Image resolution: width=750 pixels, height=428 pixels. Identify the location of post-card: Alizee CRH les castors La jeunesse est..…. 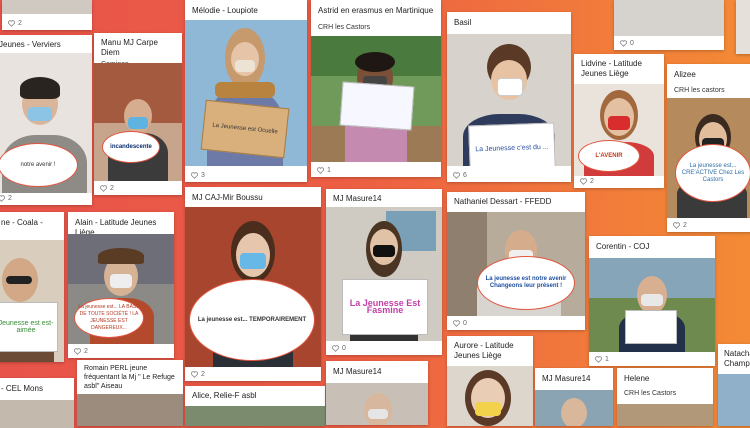
(708, 148).